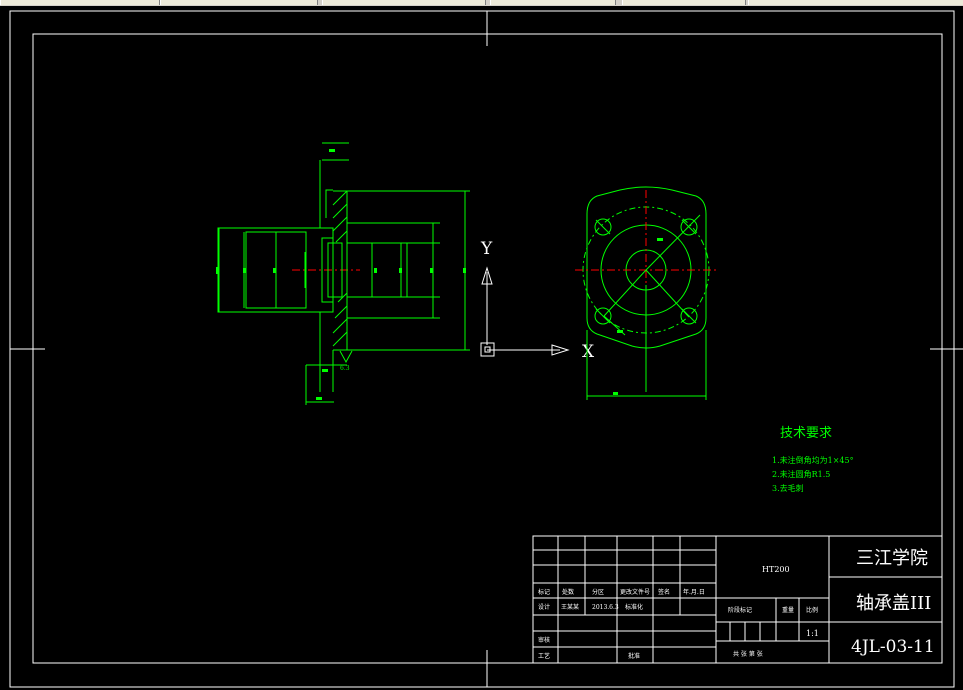 Image resolution: width=963 pixels, height=690 pixels. I want to click on svg-text: 重量, so click(788, 610).